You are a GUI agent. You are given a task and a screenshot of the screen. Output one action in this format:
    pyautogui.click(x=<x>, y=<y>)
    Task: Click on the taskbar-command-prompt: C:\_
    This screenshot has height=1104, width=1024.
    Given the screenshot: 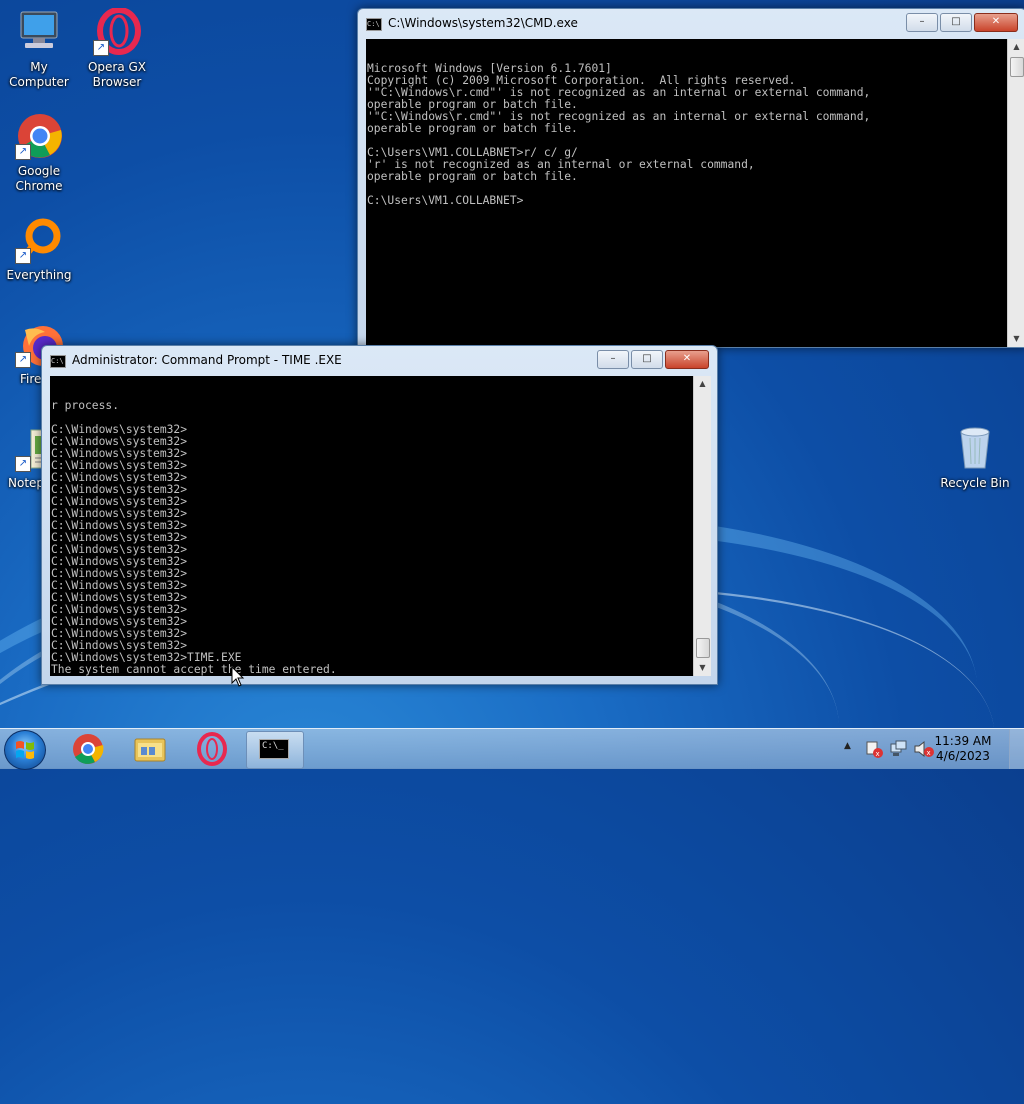 What is the action you would take?
    pyautogui.click(x=275, y=750)
    